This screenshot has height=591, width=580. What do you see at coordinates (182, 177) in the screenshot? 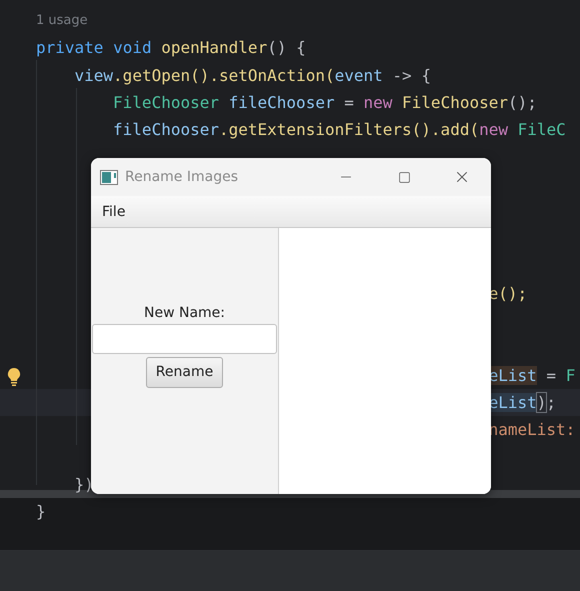
I see `window-title: Rename Images` at bounding box center [182, 177].